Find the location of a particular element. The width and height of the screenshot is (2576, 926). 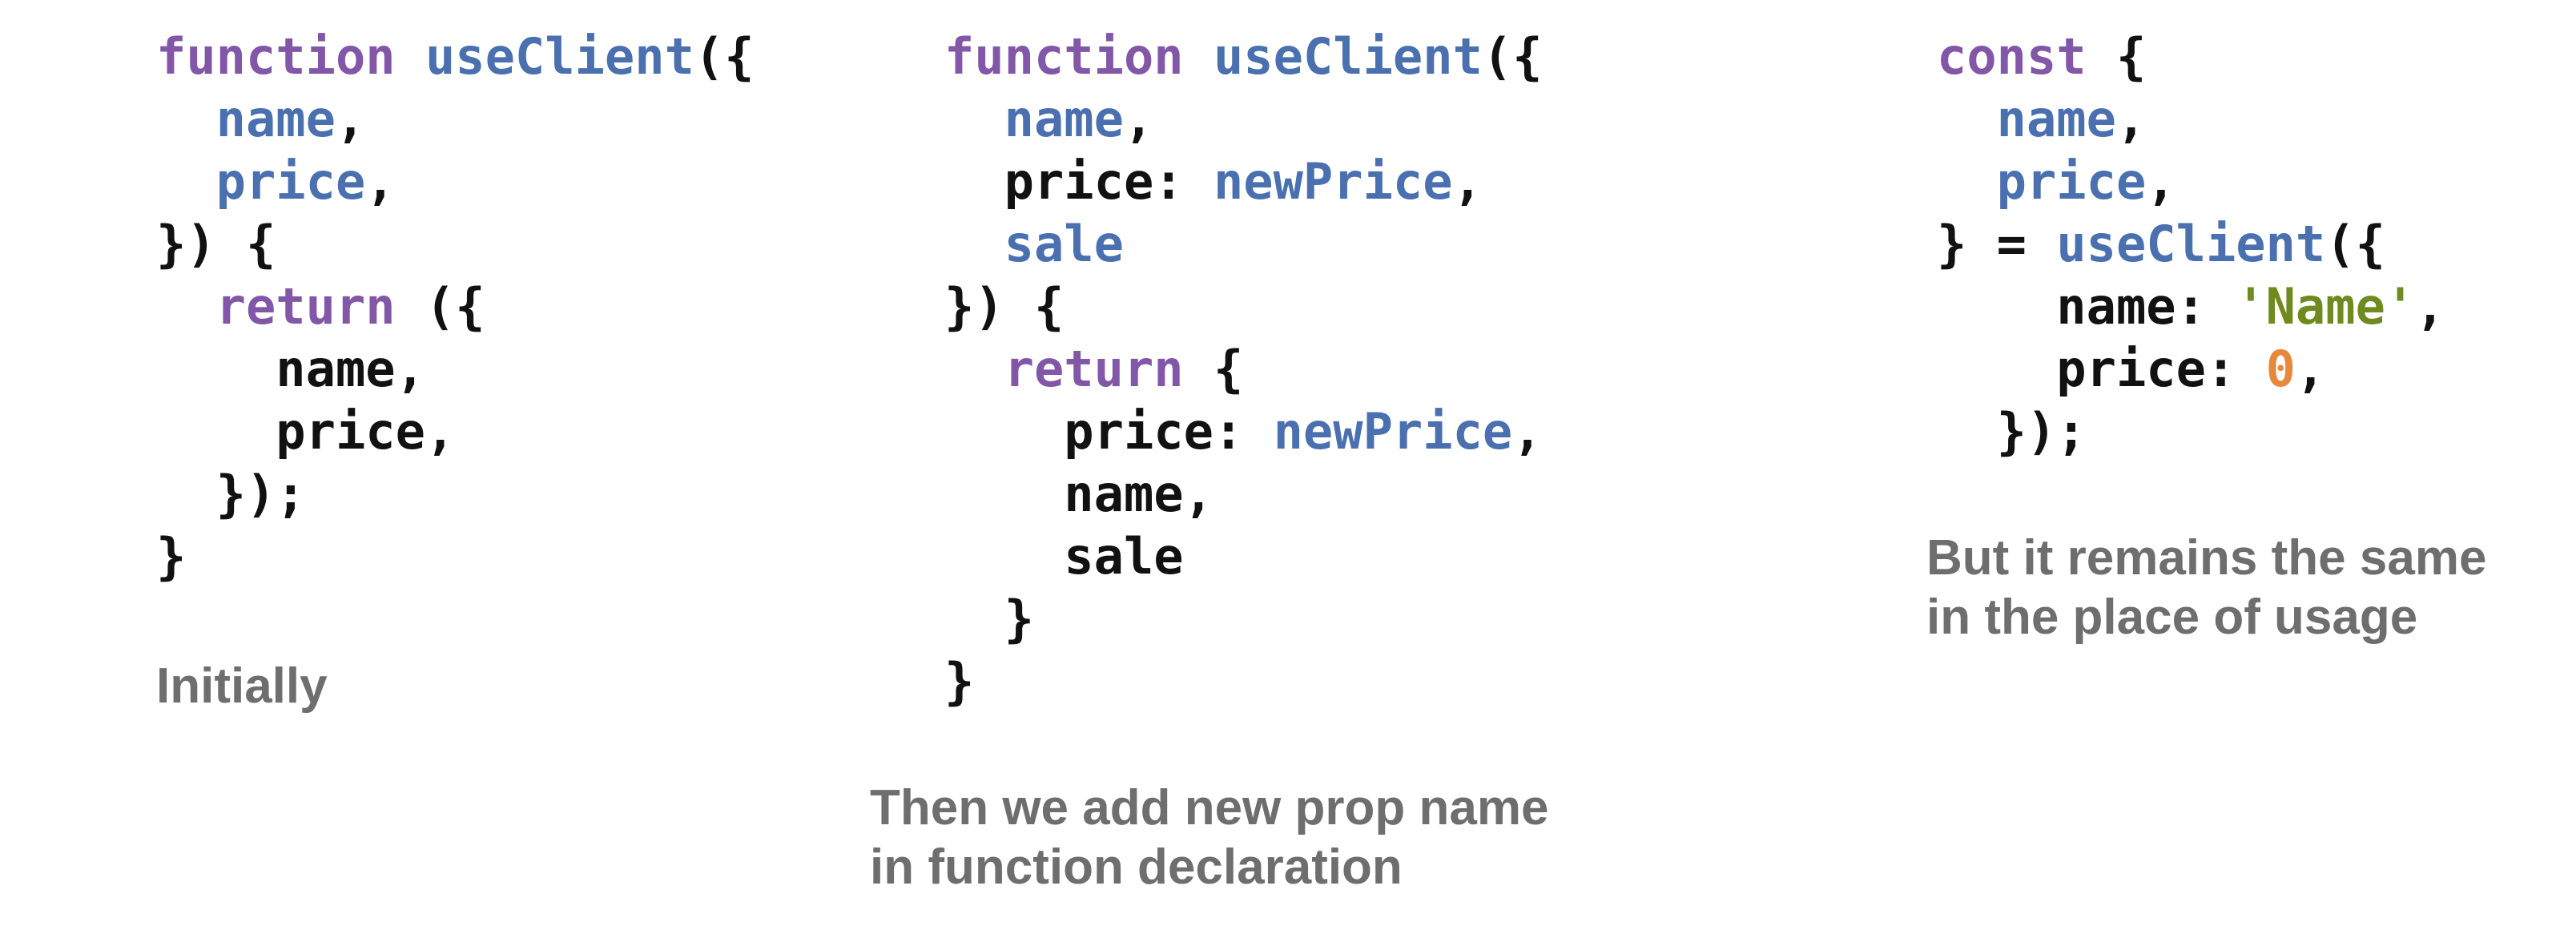

code-token: price, is located at coordinates (306, 431).